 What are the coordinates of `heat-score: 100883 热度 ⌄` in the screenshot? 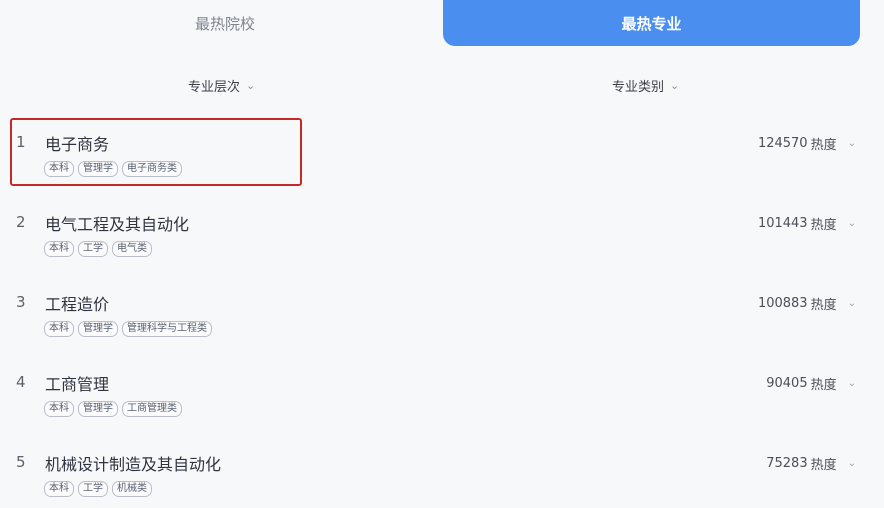 It's located at (807, 303).